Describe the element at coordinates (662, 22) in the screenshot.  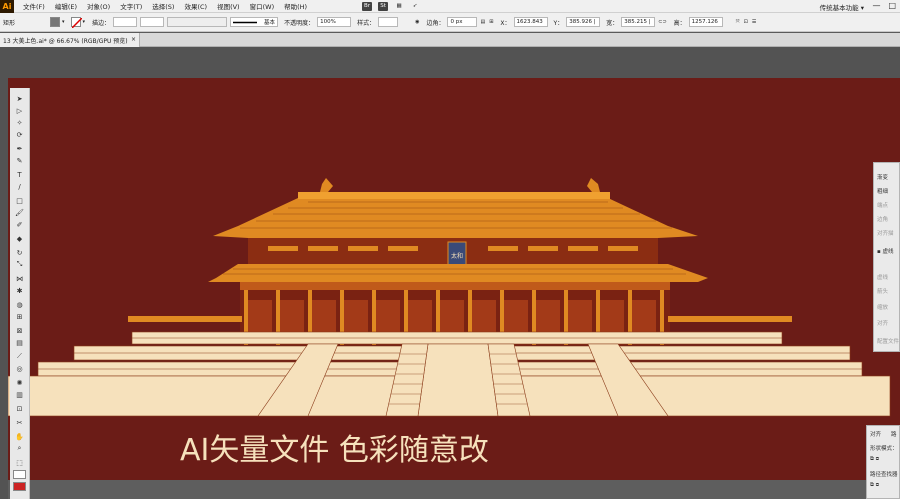
I see `link-icon: ⊂⊃` at that location.